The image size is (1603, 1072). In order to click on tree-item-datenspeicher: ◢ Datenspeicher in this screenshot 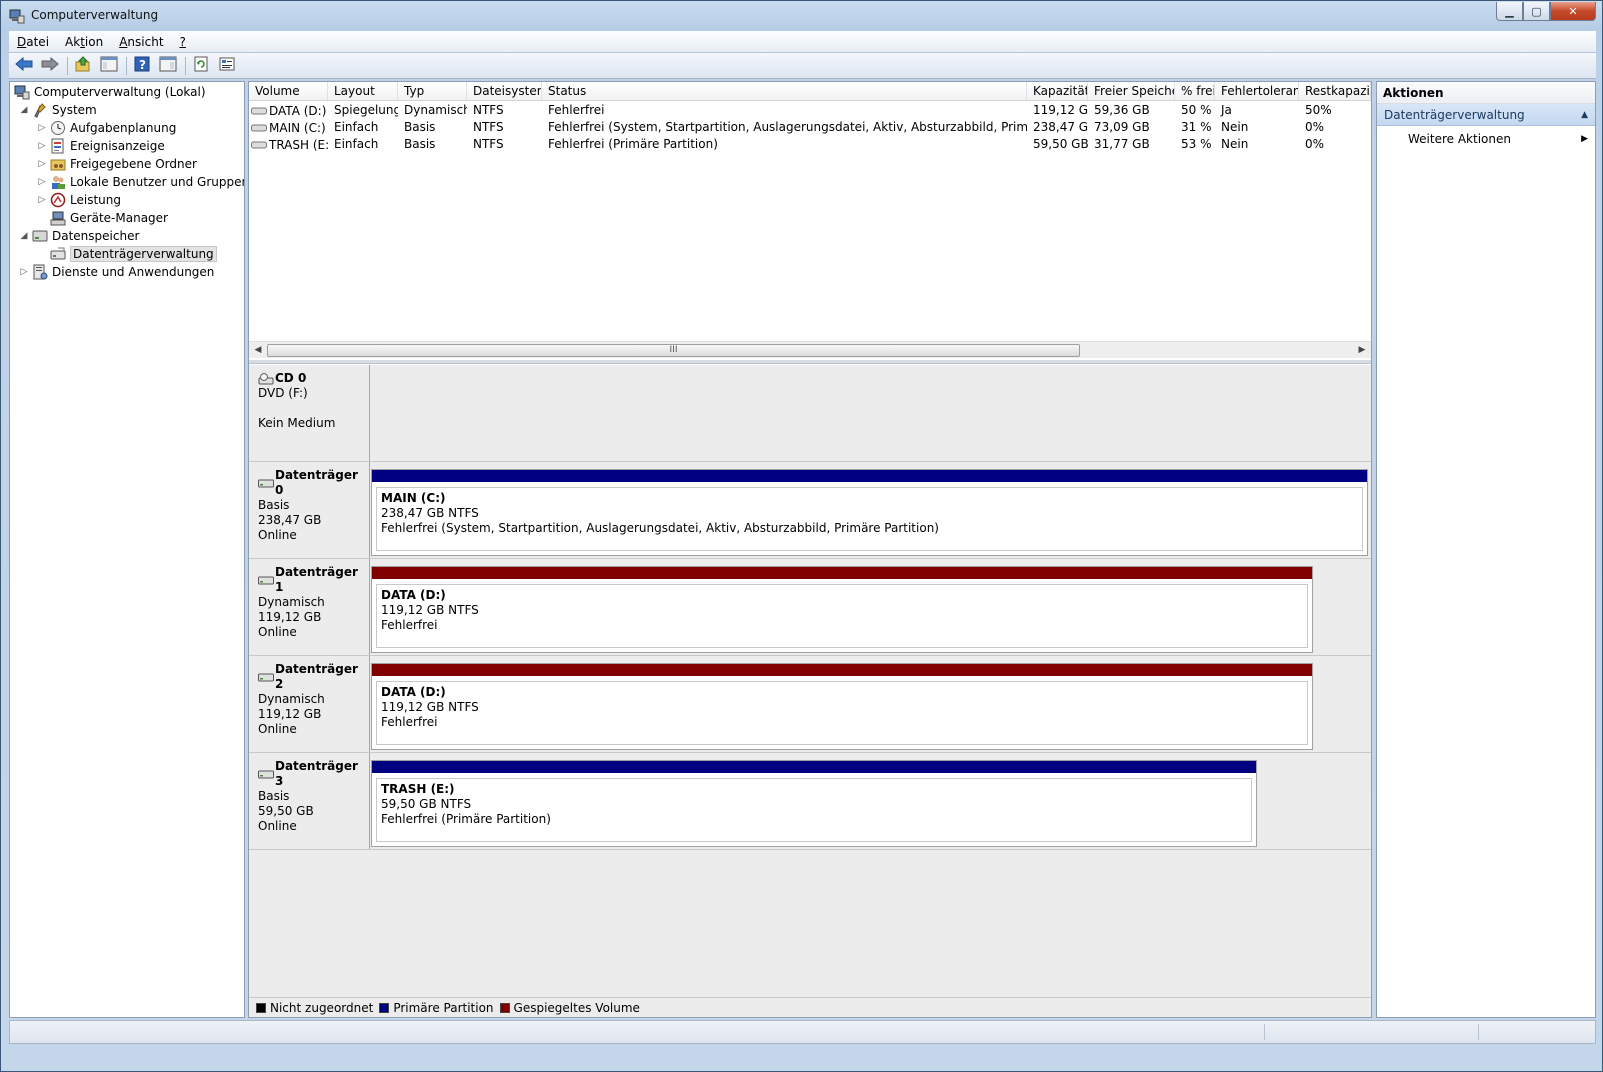, I will do `click(79, 236)`.